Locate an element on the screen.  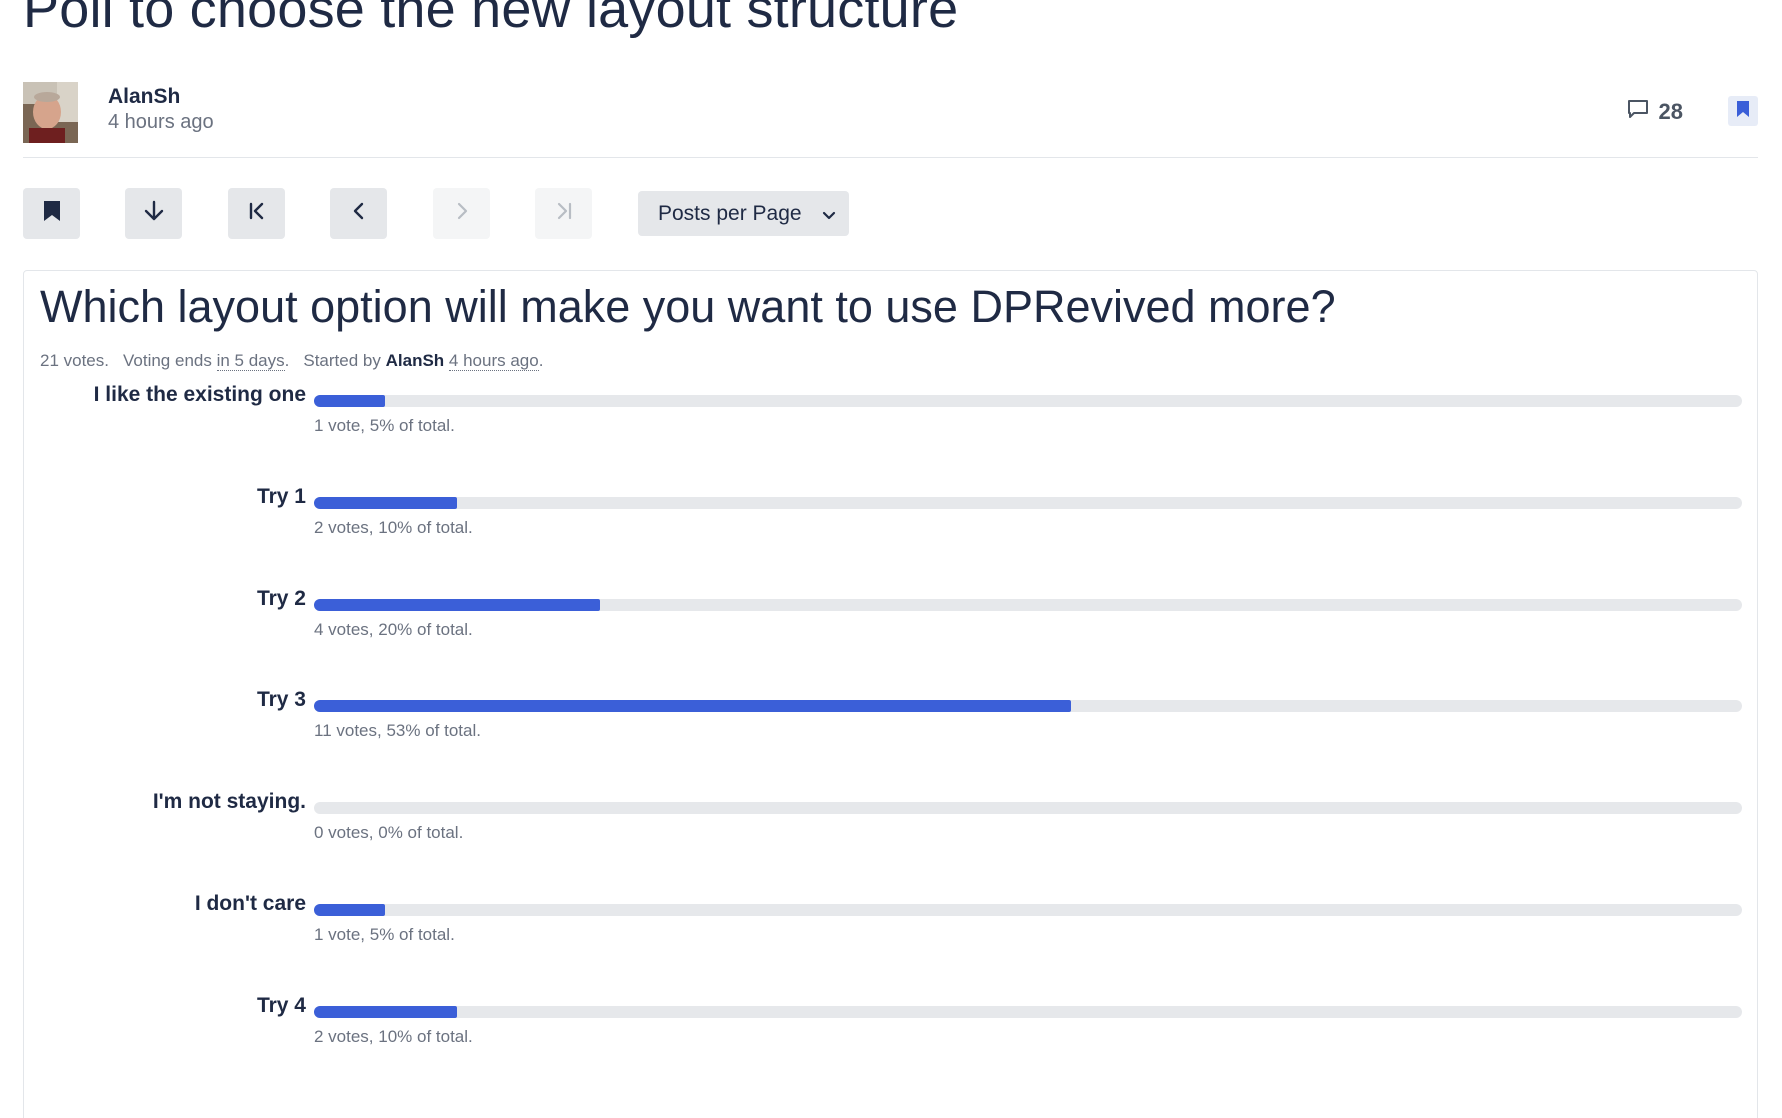
poll-option-result: 11 votes, 53% of total. is located at coordinates (397, 731).